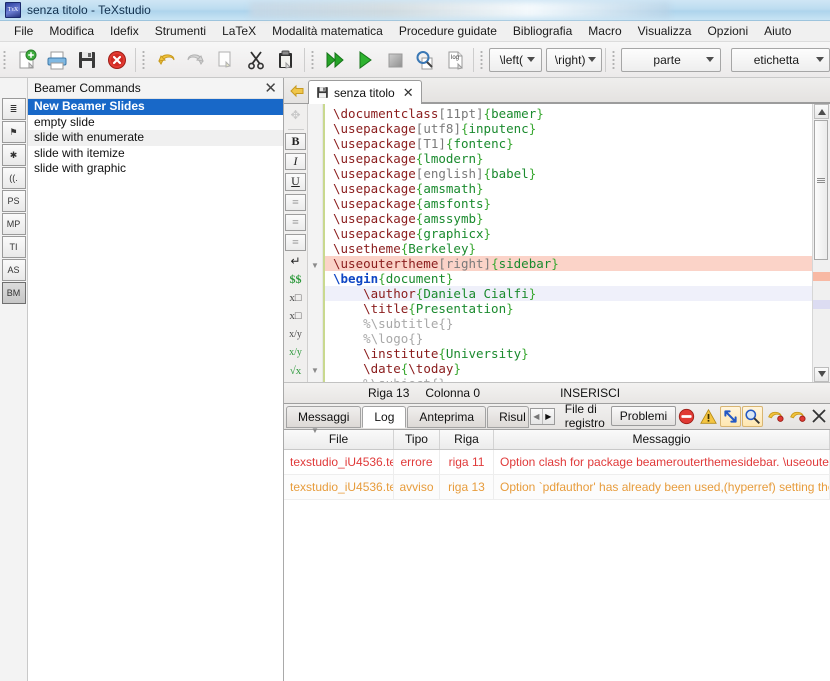 The width and height of the screenshot is (830, 681). Describe the element at coordinates (547, 416) in the screenshot. I see `tab-scroll-next-icon: ▶` at that location.